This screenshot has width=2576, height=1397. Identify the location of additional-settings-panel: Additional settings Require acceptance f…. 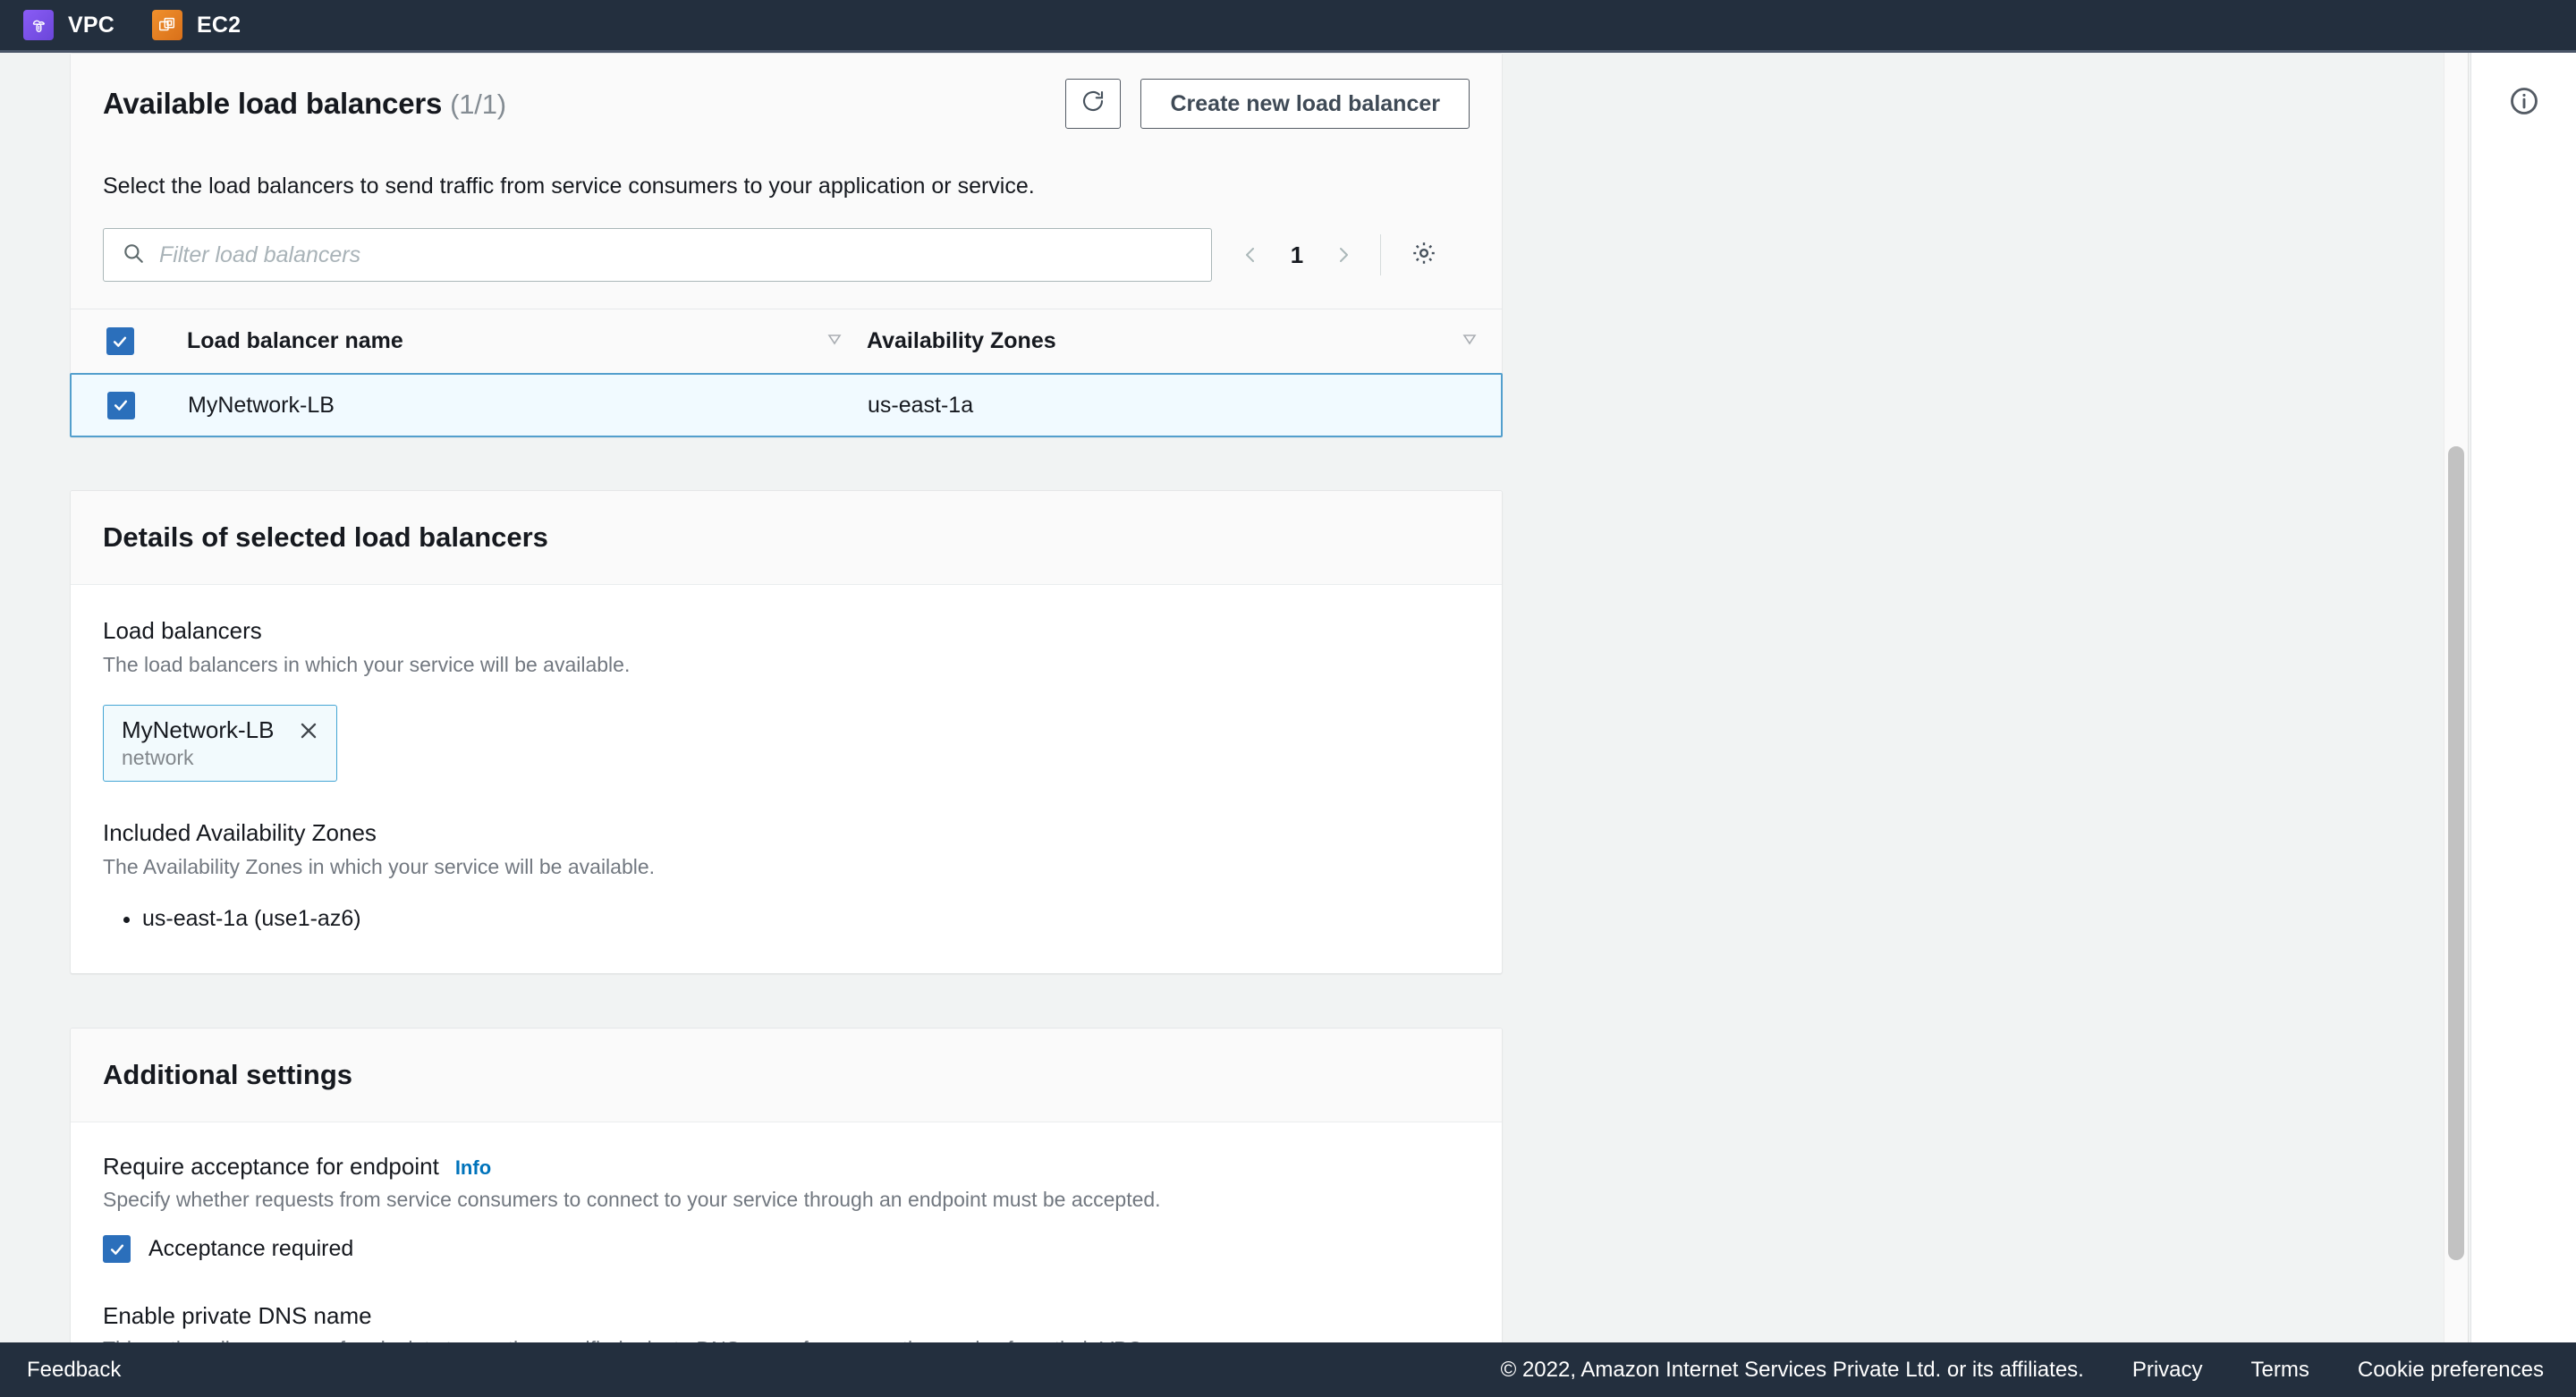
(786, 1204).